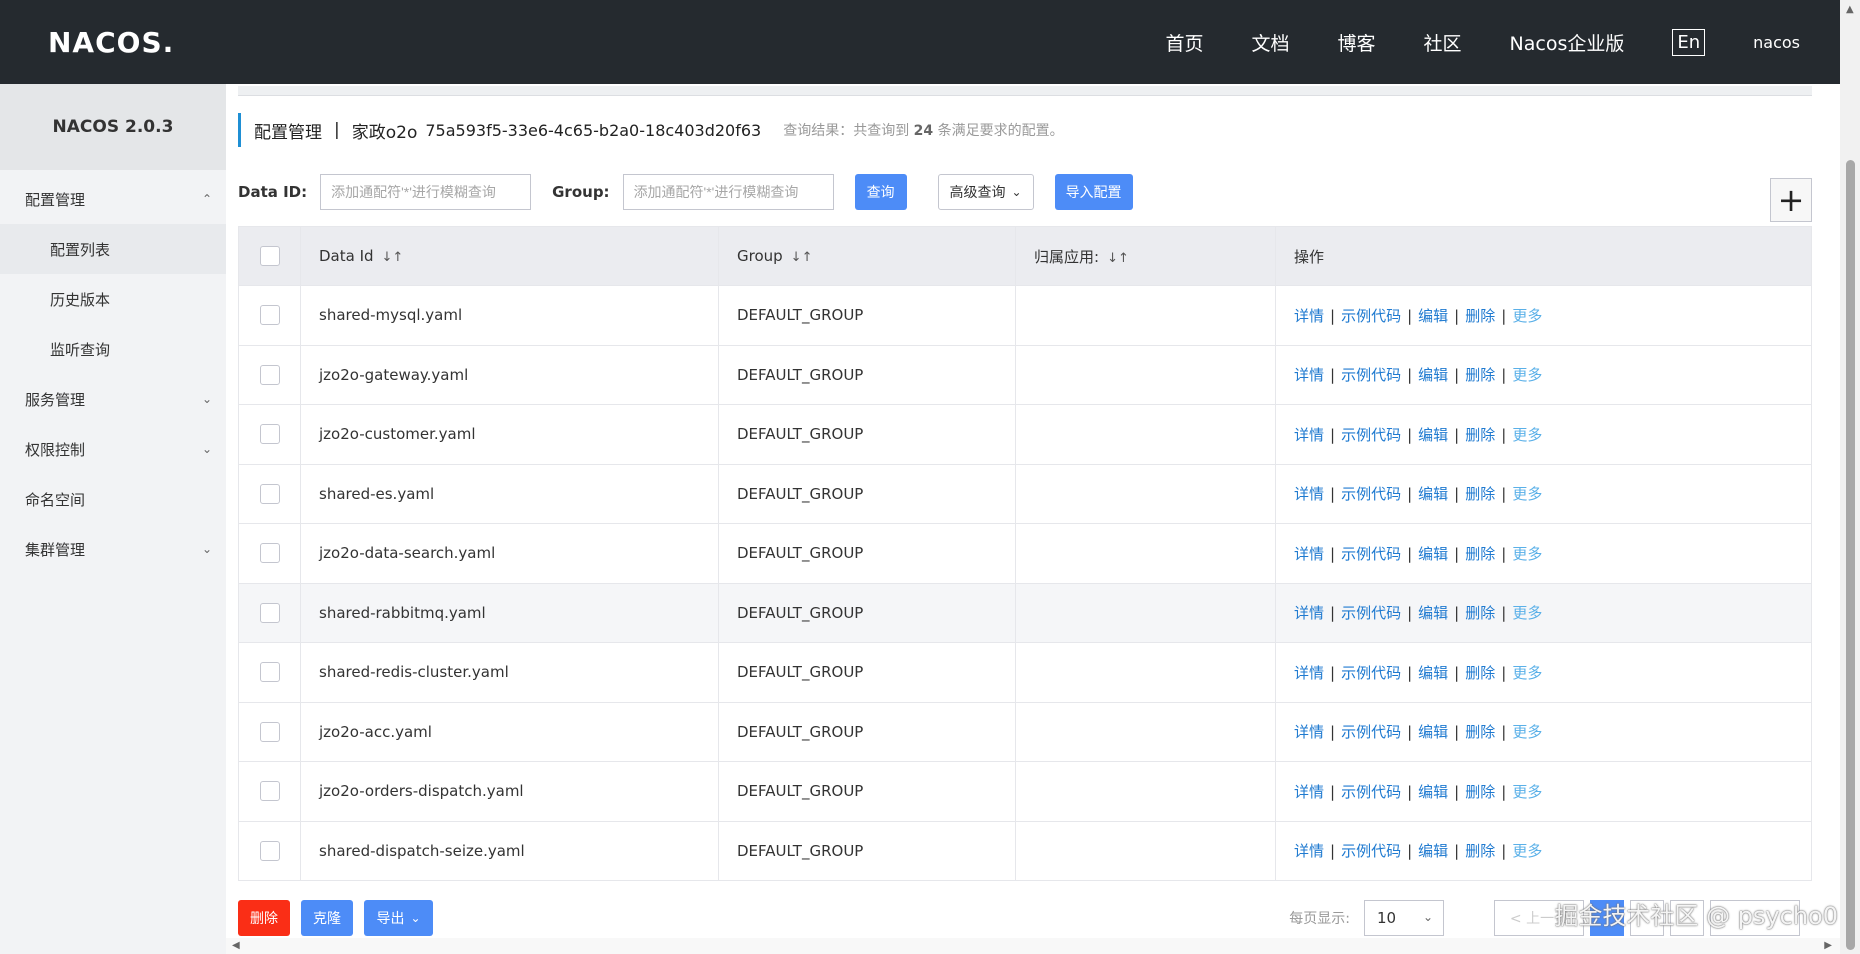  I want to click on sidebar-item-config-management: 配置管理 ⌃, so click(113, 199).